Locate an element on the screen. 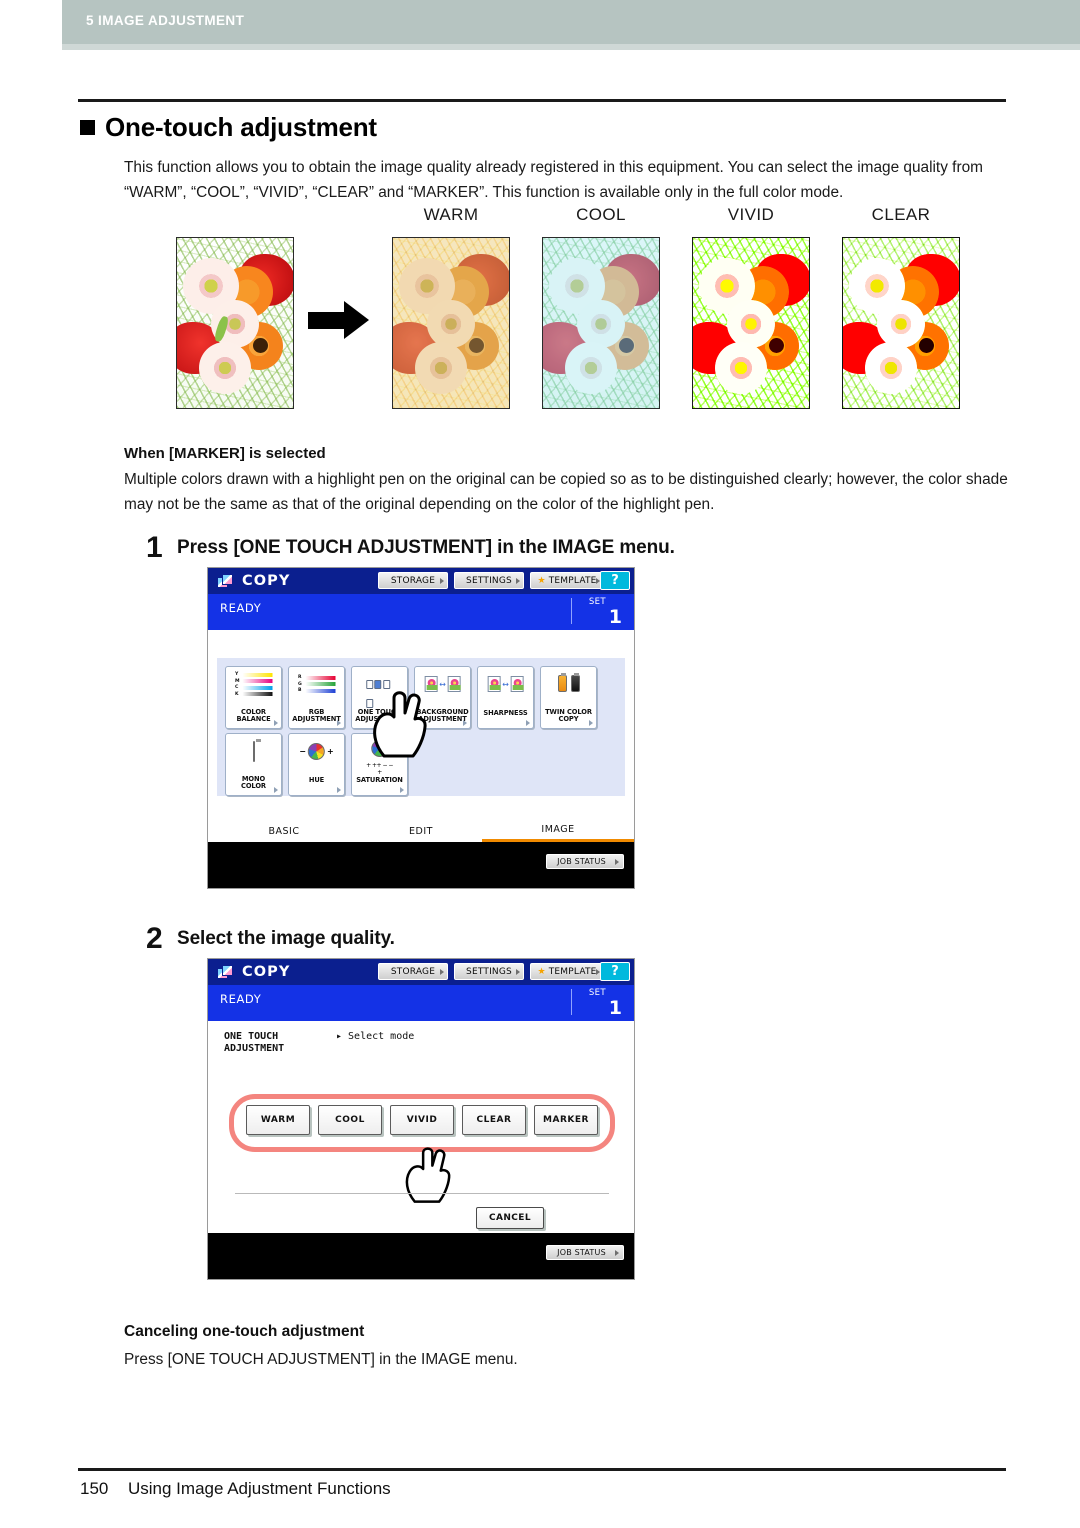 This screenshot has height=1528, width=1080. one-touch-adjustment-button: ONE TOUCH ADJUSTMENT is located at coordinates (379, 697).